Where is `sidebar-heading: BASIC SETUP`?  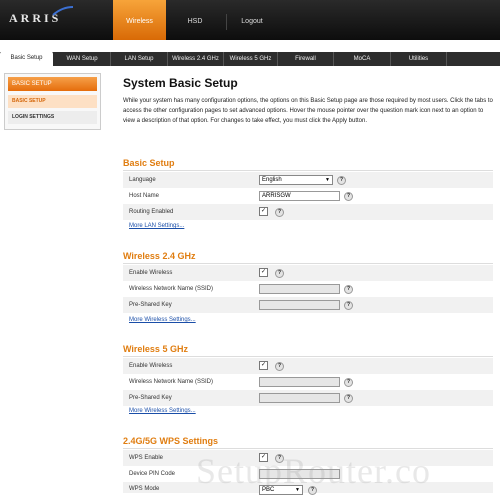 sidebar-heading: BASIC SETUP is located at coordinates (52, 84).